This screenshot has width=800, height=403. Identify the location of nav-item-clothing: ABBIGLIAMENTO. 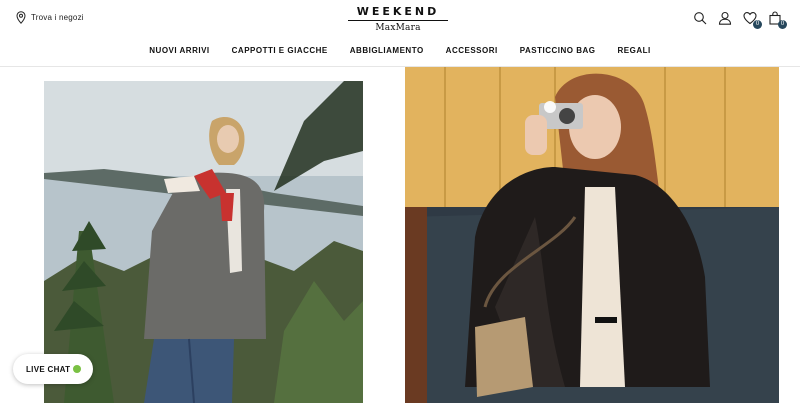
(387, 50).